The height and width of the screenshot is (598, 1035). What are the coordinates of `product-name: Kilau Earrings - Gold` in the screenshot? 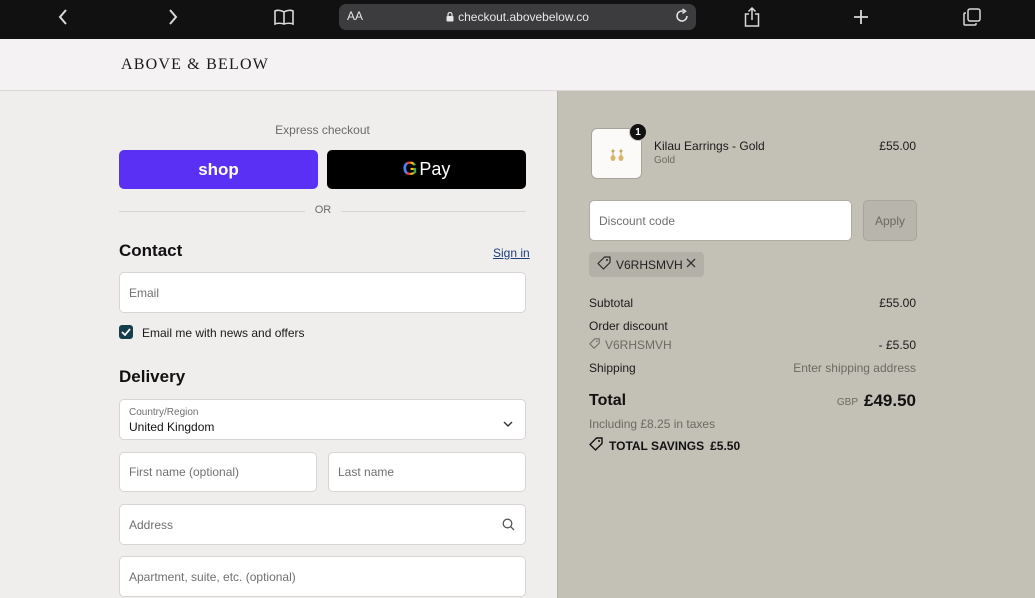 It's located at (709, 146).